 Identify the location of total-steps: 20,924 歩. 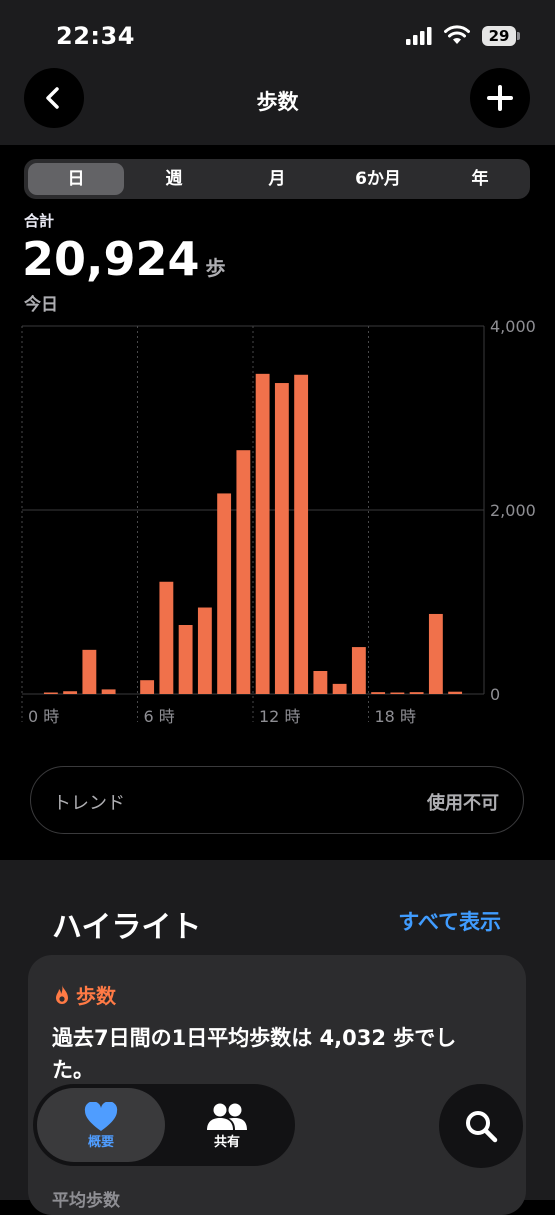
(124, 259).